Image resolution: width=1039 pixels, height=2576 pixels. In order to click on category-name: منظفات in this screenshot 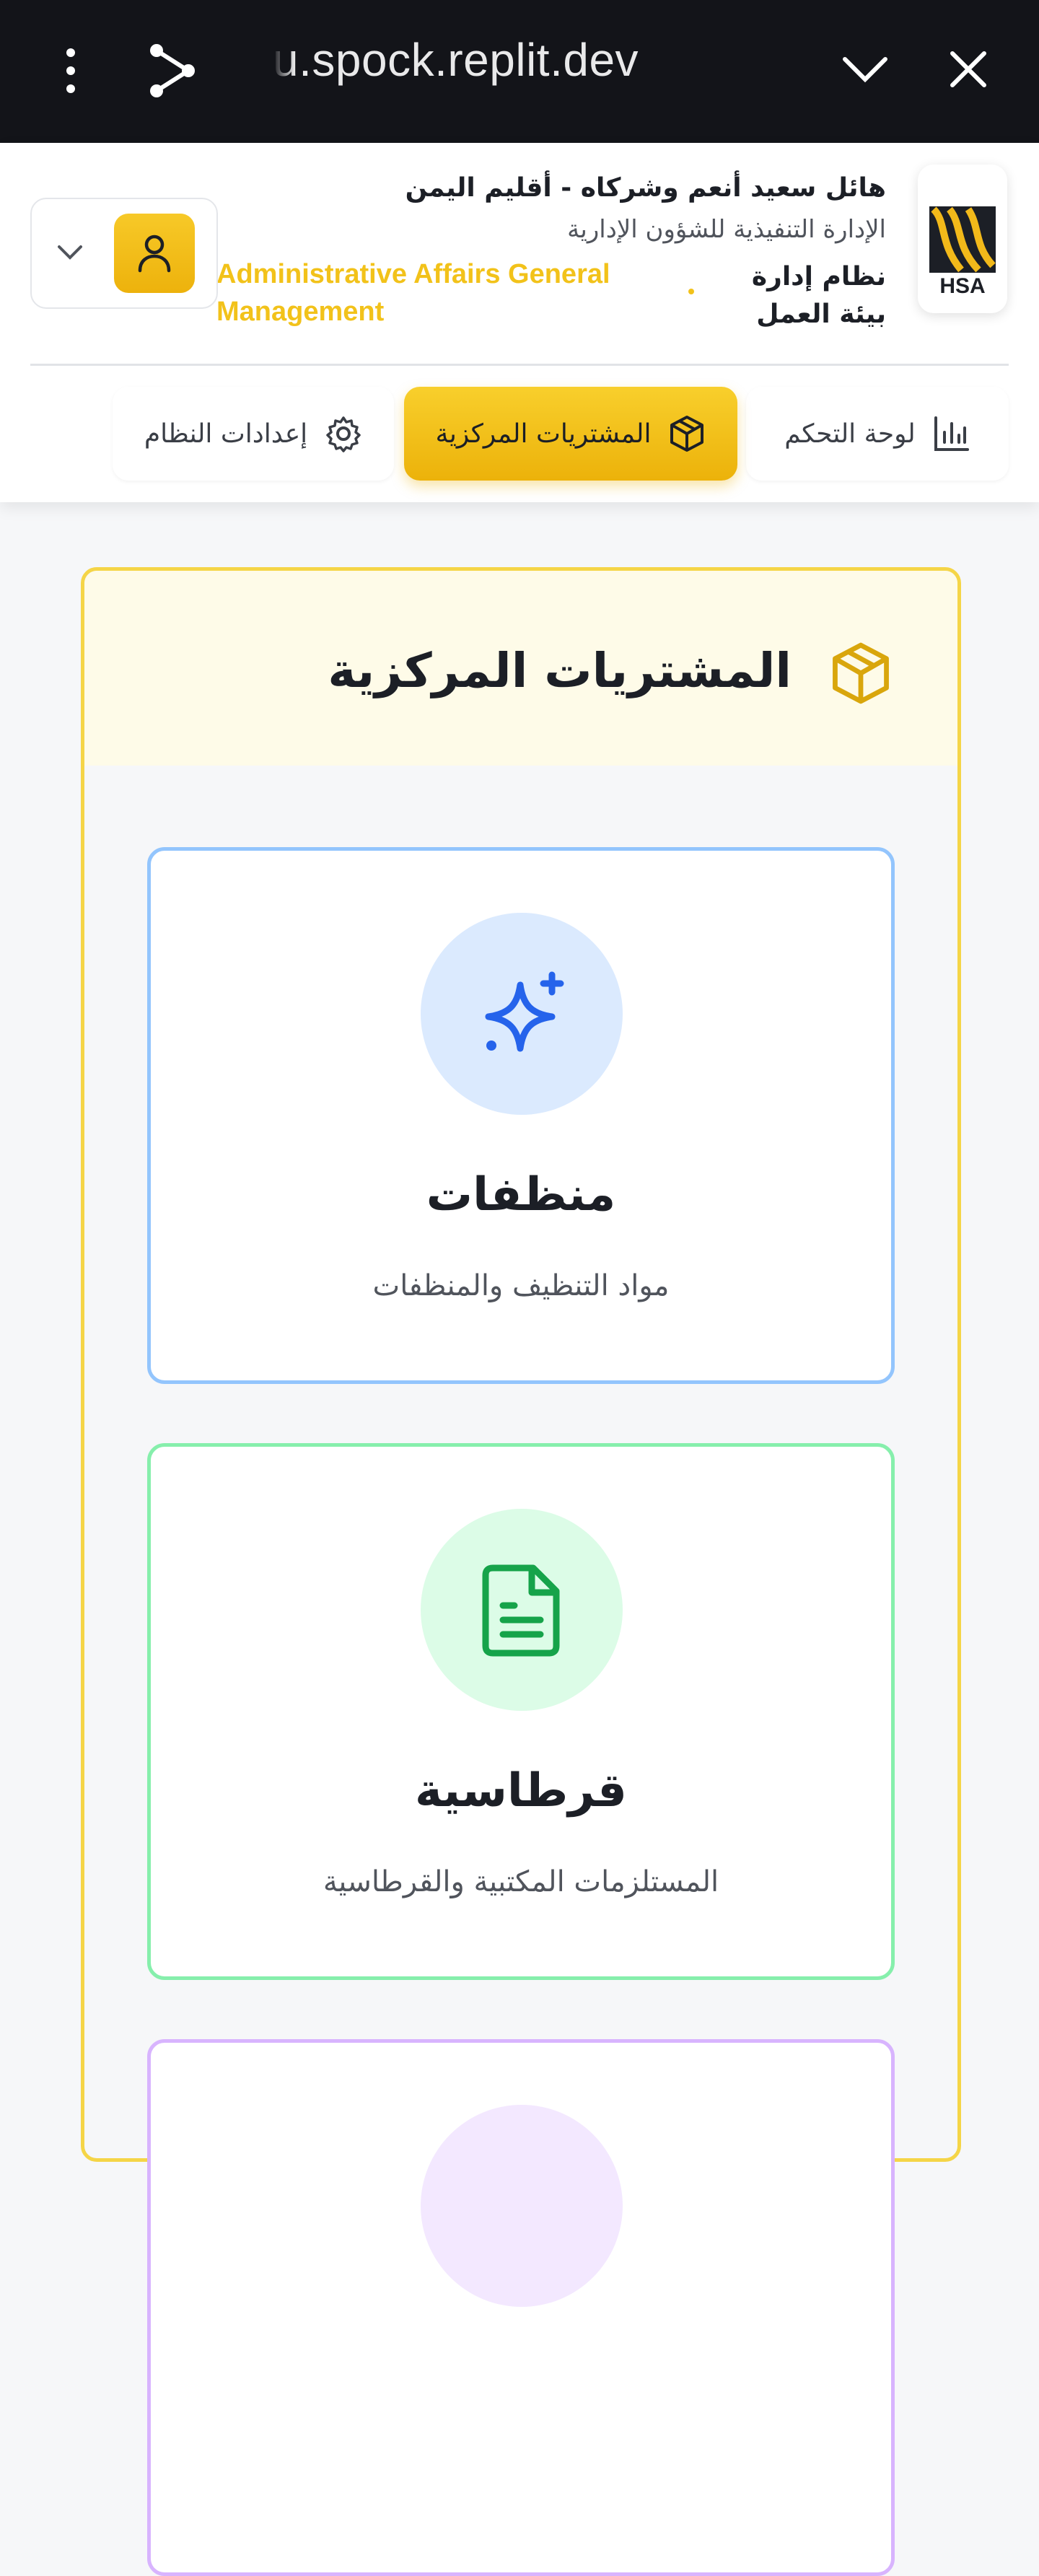, I will do `click(521, 1195)`.